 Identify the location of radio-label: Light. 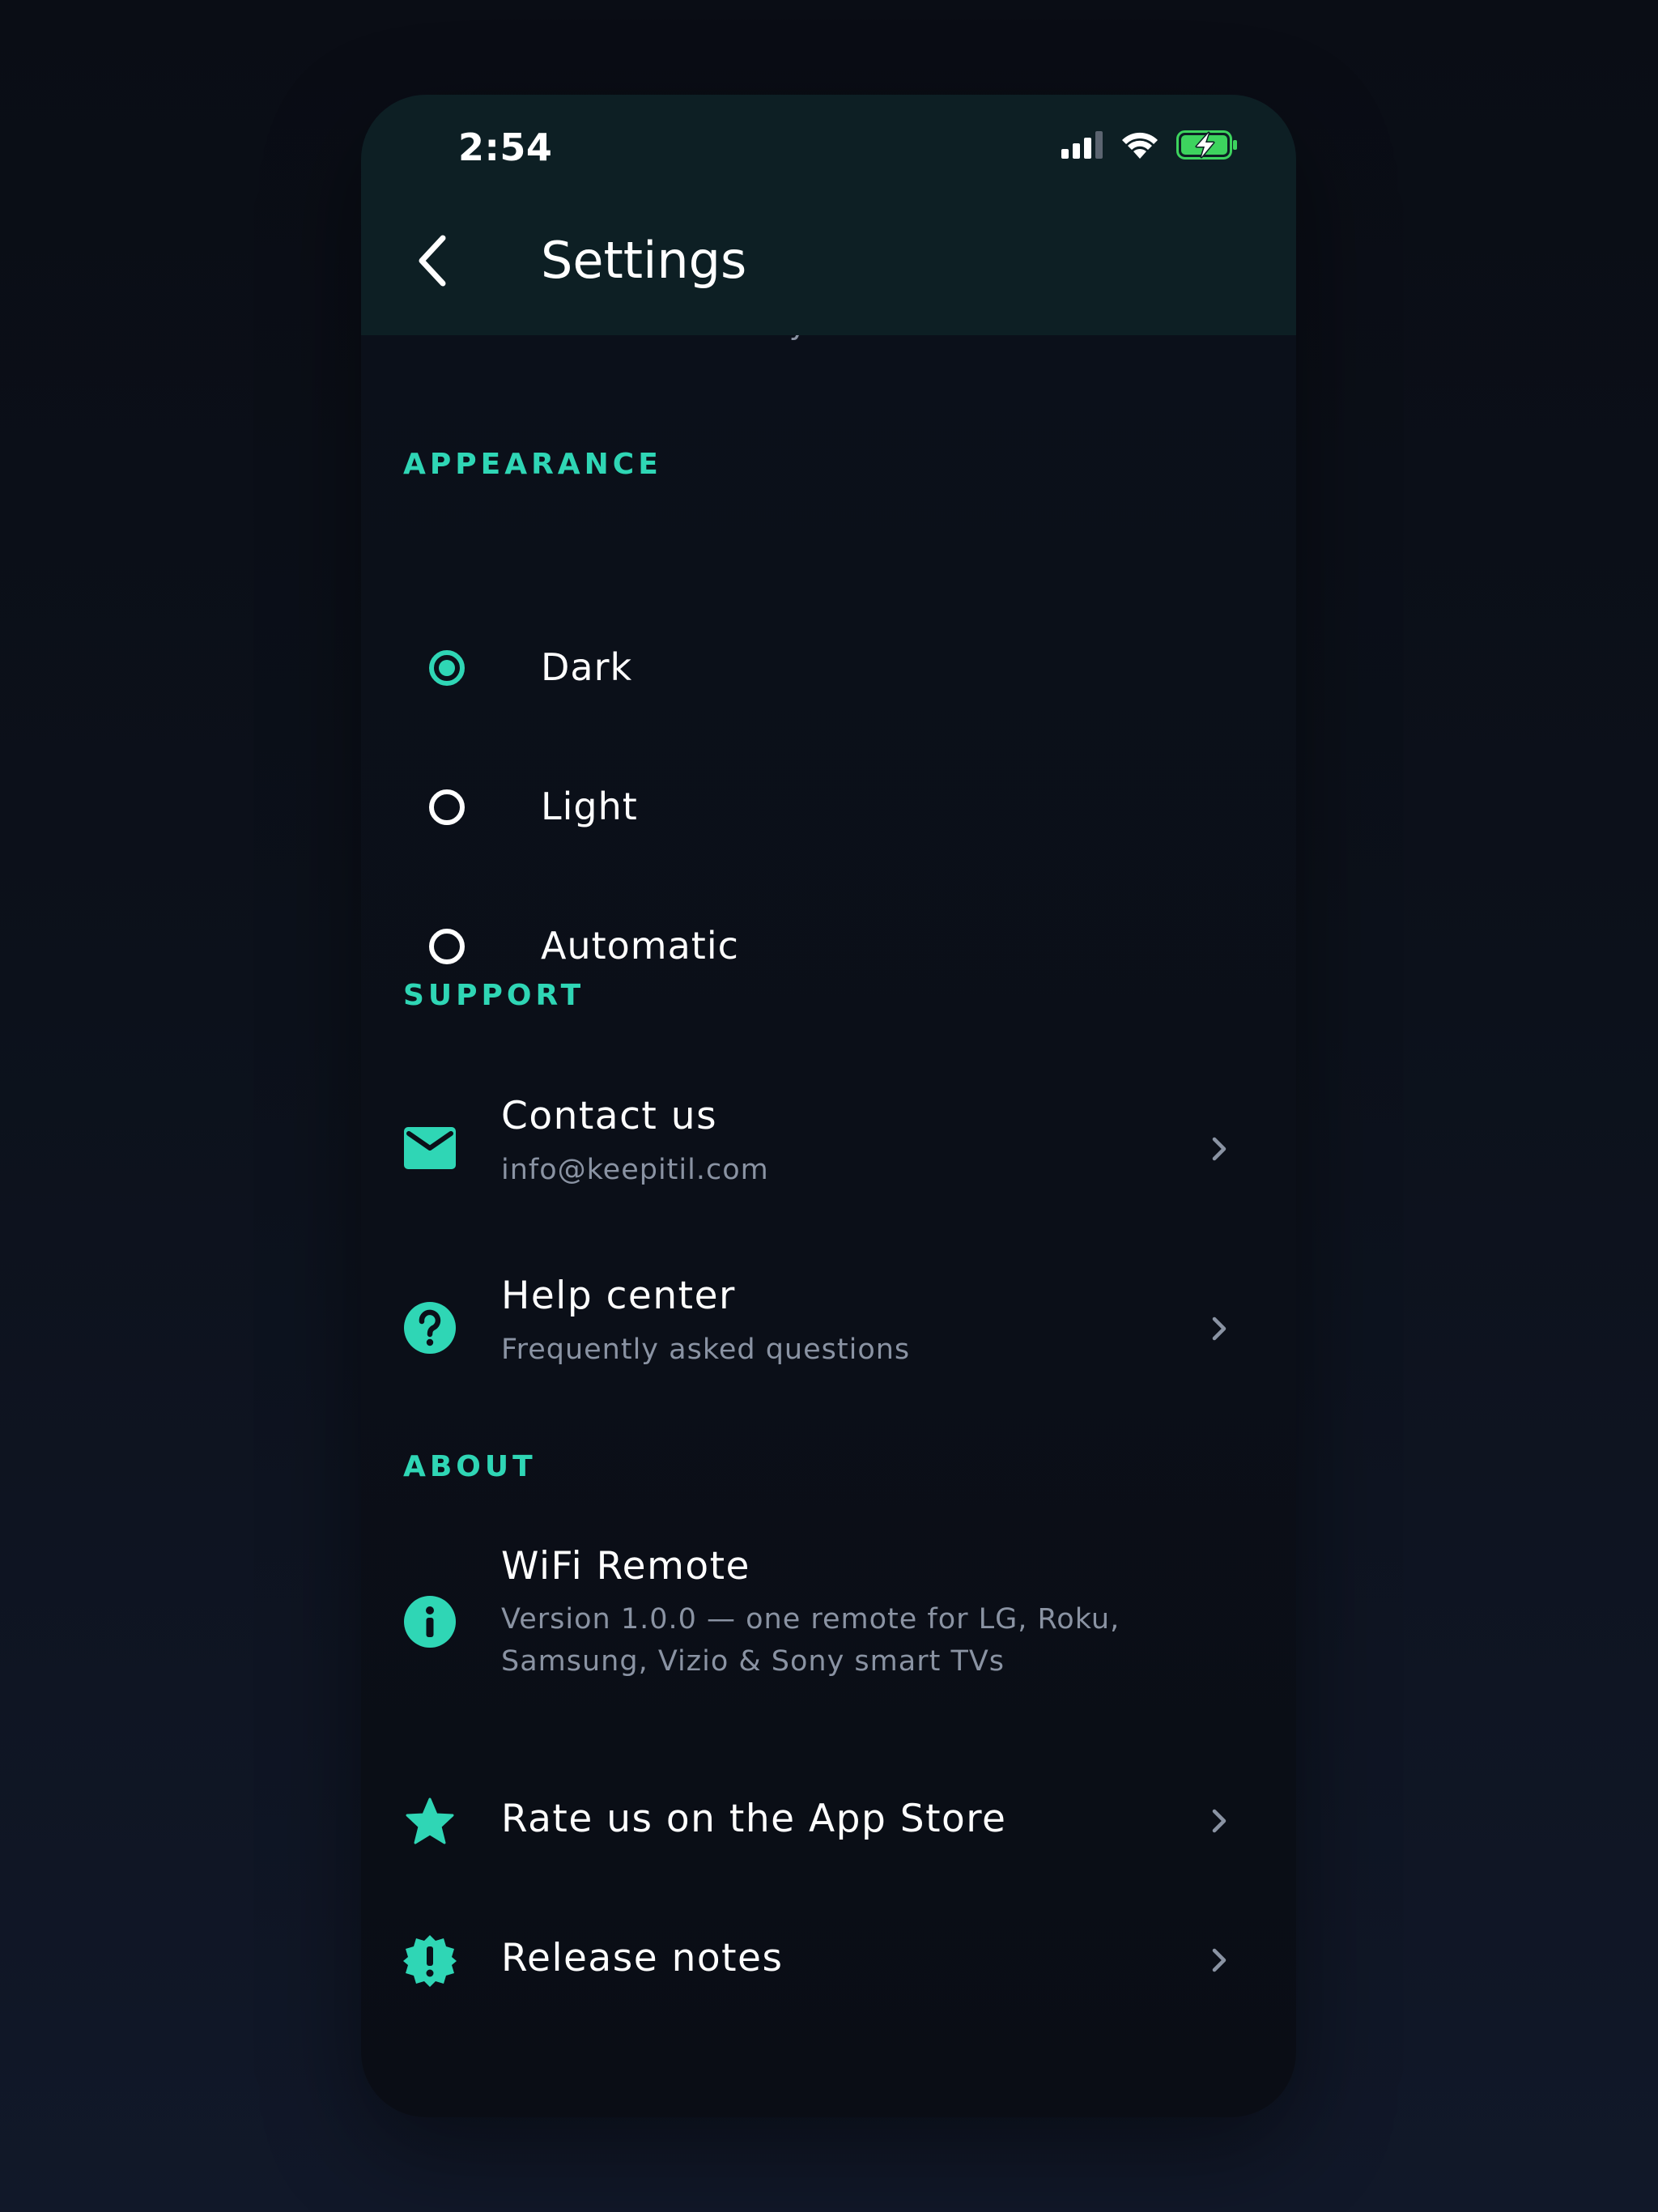
(589, 807).